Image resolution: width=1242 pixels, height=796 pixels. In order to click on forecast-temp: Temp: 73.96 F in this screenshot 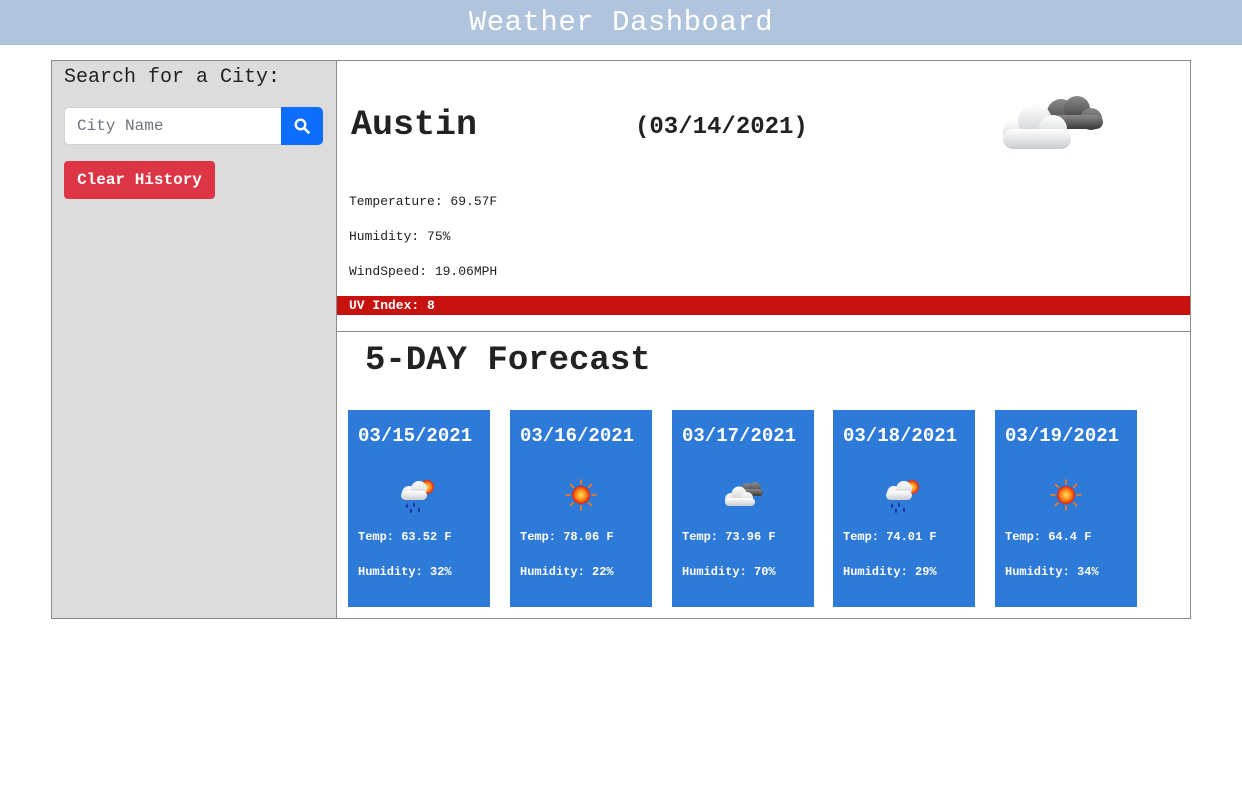, I will do `click(729, 537)`.